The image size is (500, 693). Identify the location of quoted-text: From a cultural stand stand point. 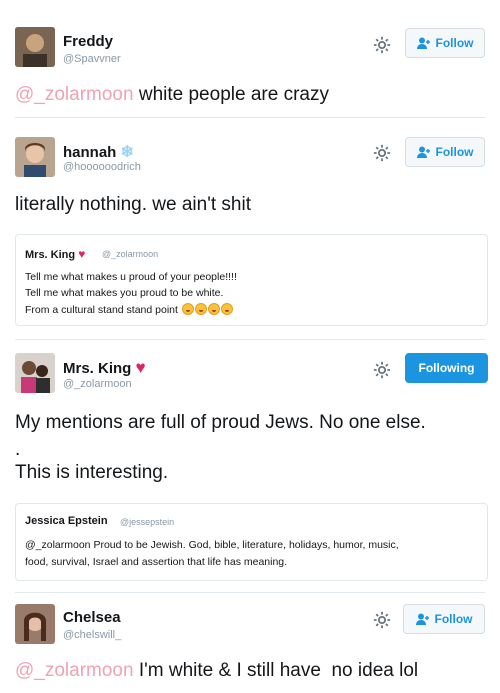
(101, 310).